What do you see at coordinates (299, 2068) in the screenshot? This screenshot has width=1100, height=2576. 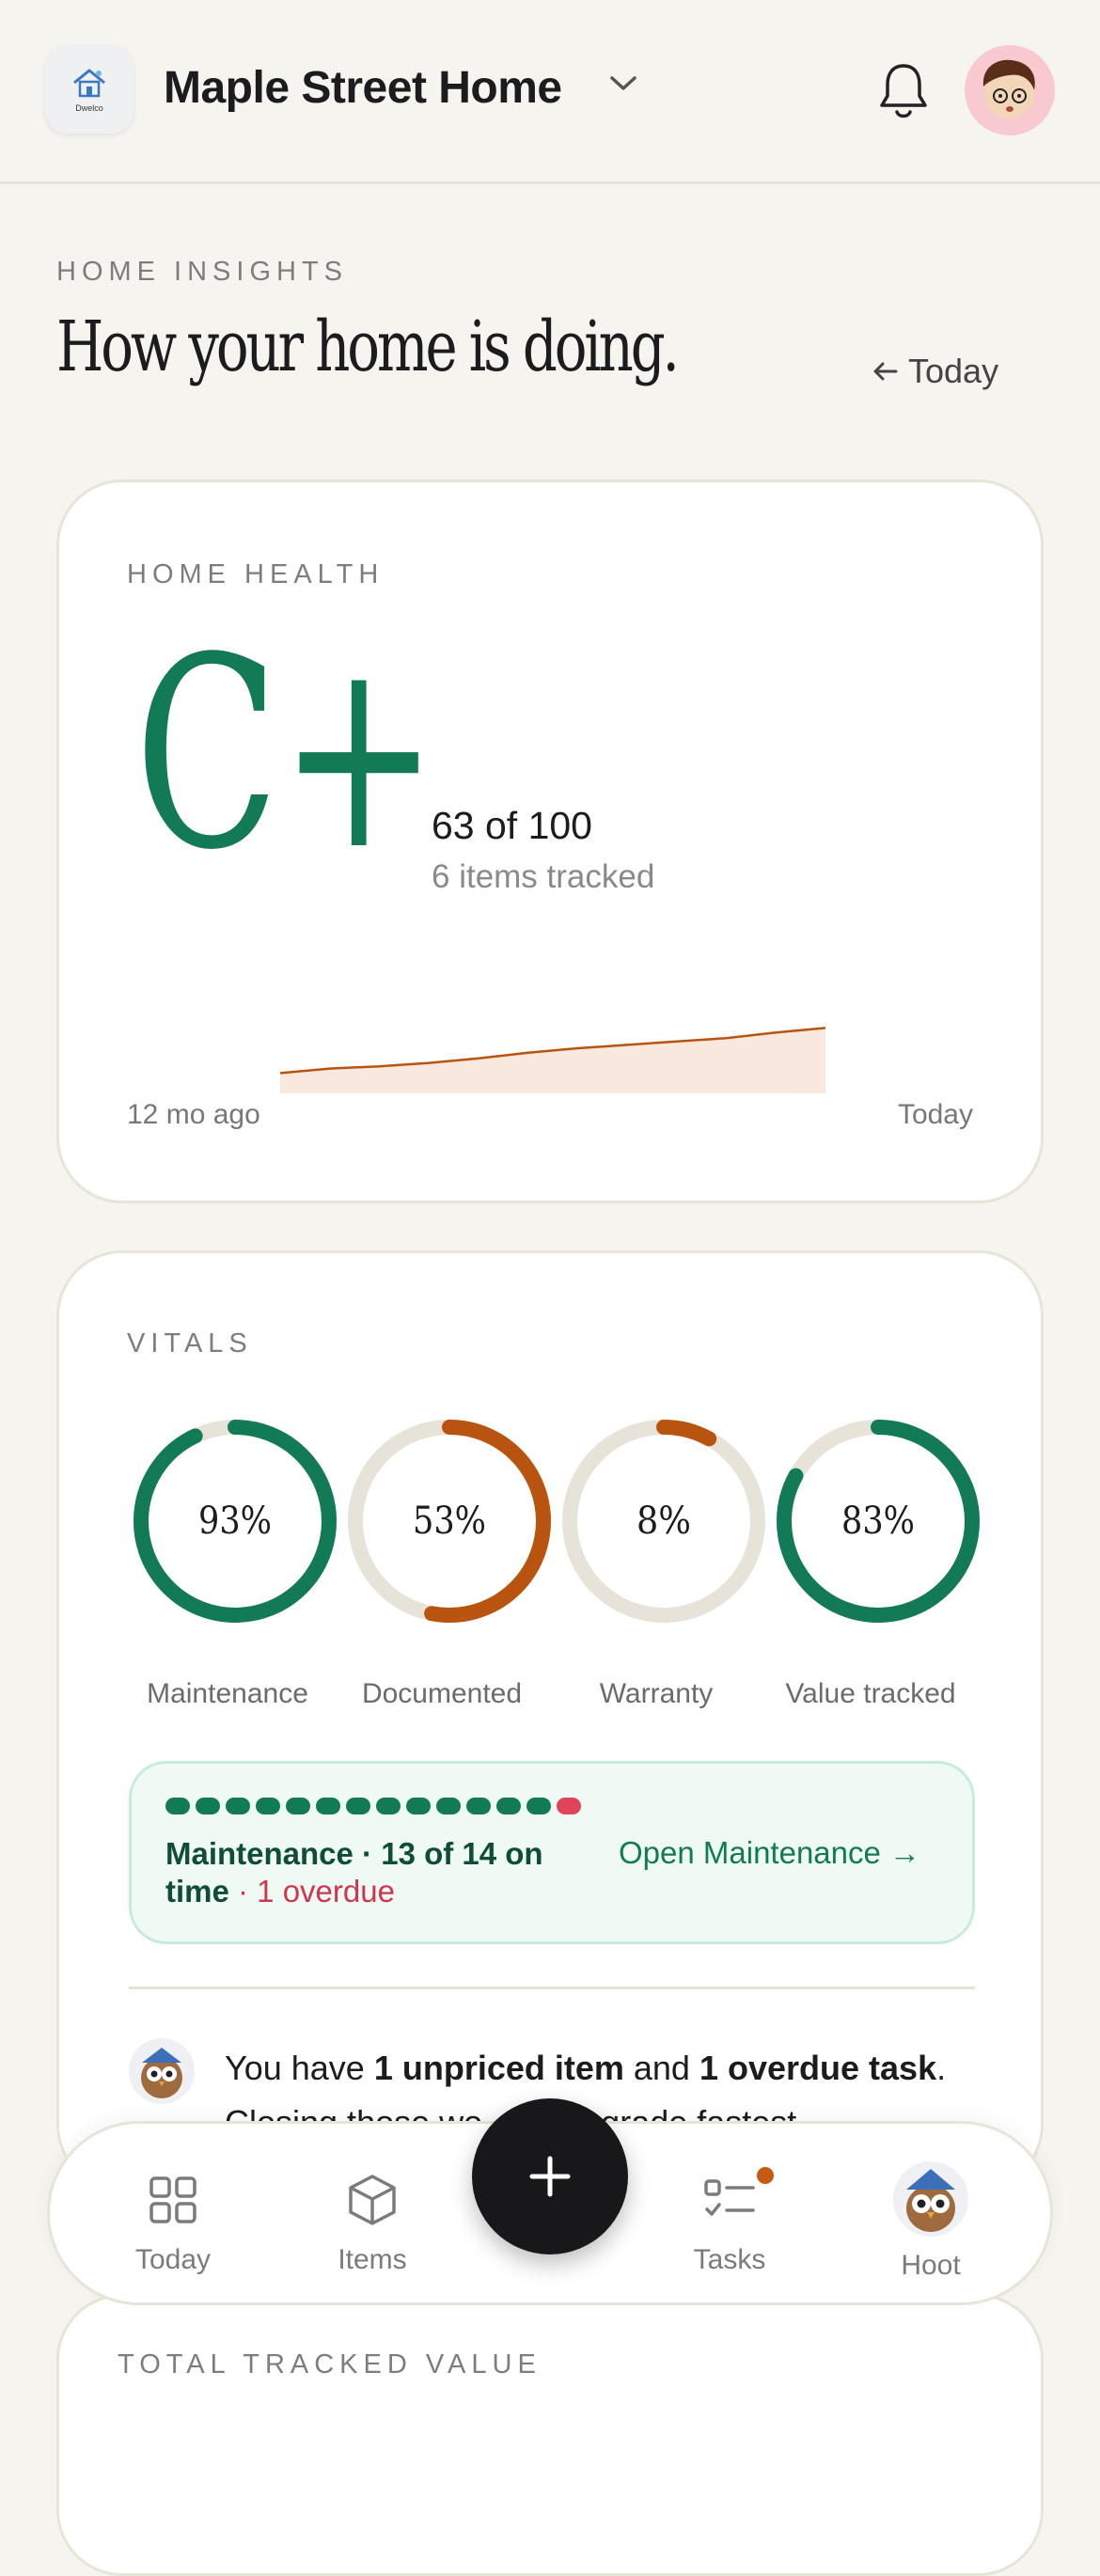 I see `insight-text-1: You have` at bounding box center [299, 2068].